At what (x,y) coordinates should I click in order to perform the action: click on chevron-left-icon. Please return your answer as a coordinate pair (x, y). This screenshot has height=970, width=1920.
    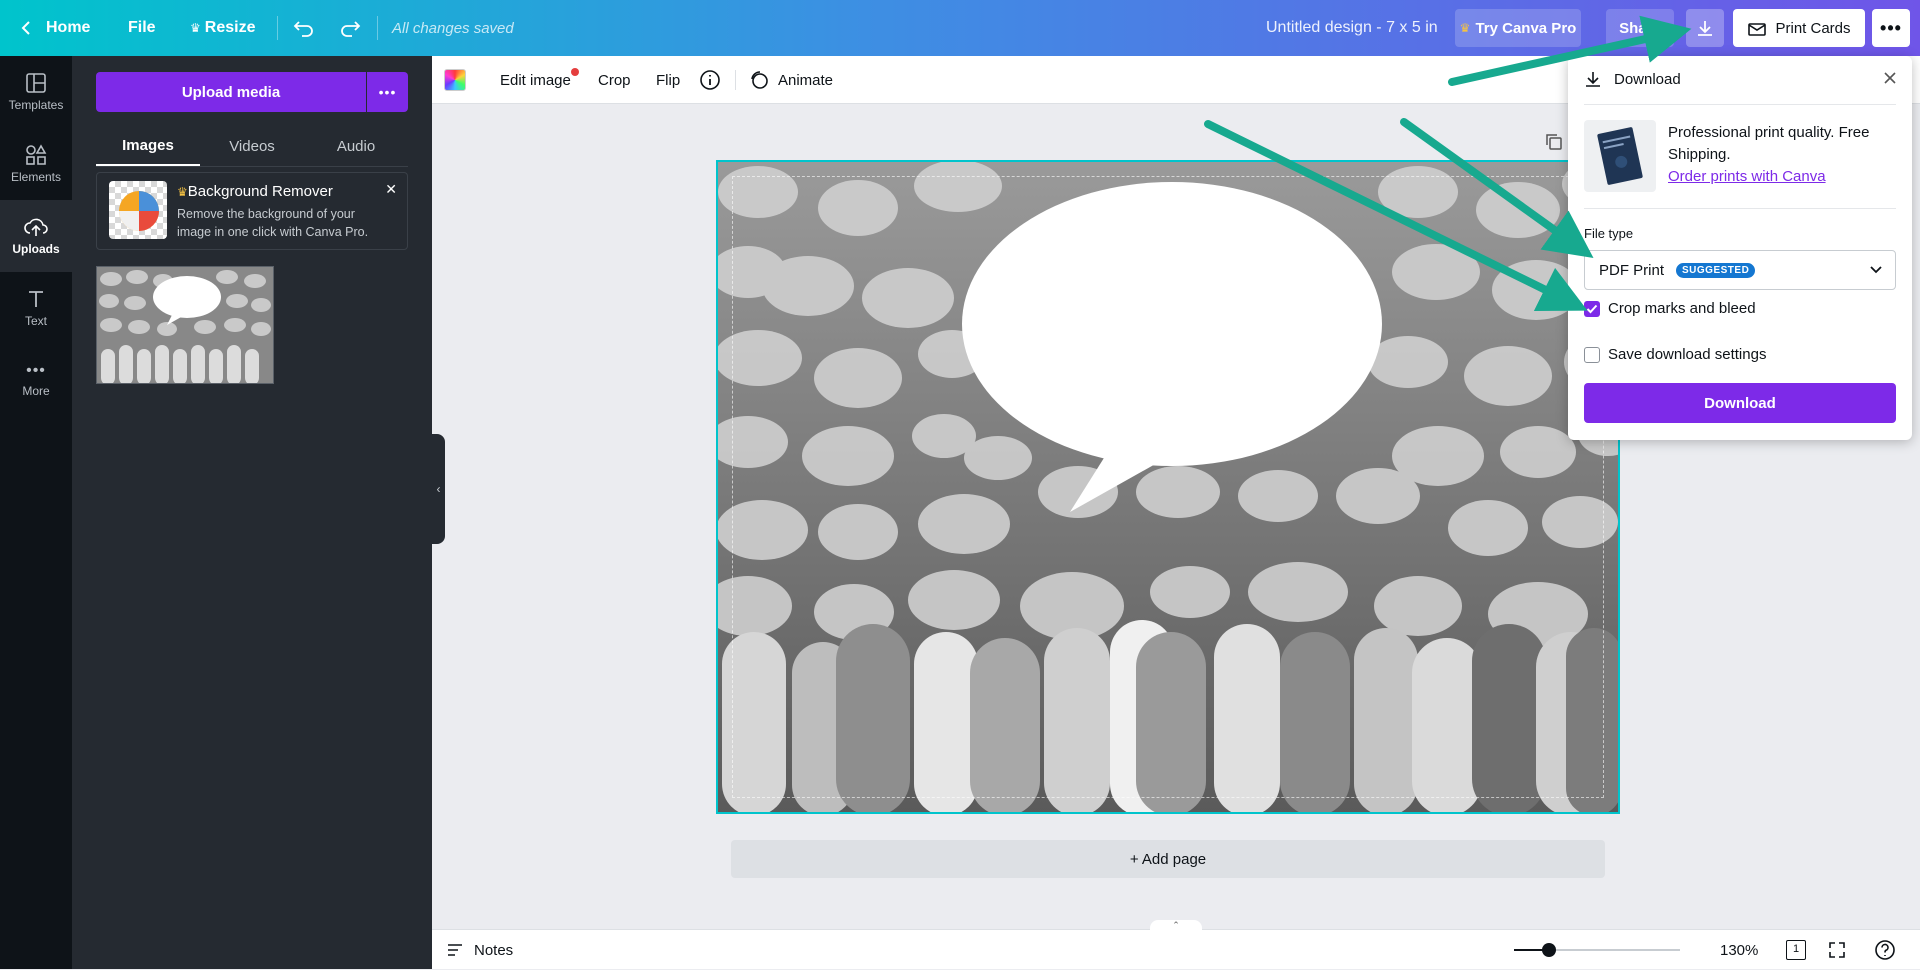
    Looking at the image, I should click on (25, 28).